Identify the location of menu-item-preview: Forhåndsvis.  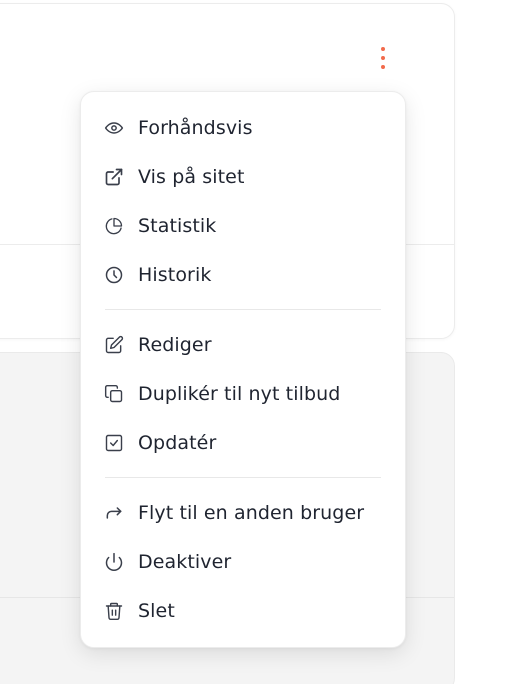
(243, 127).